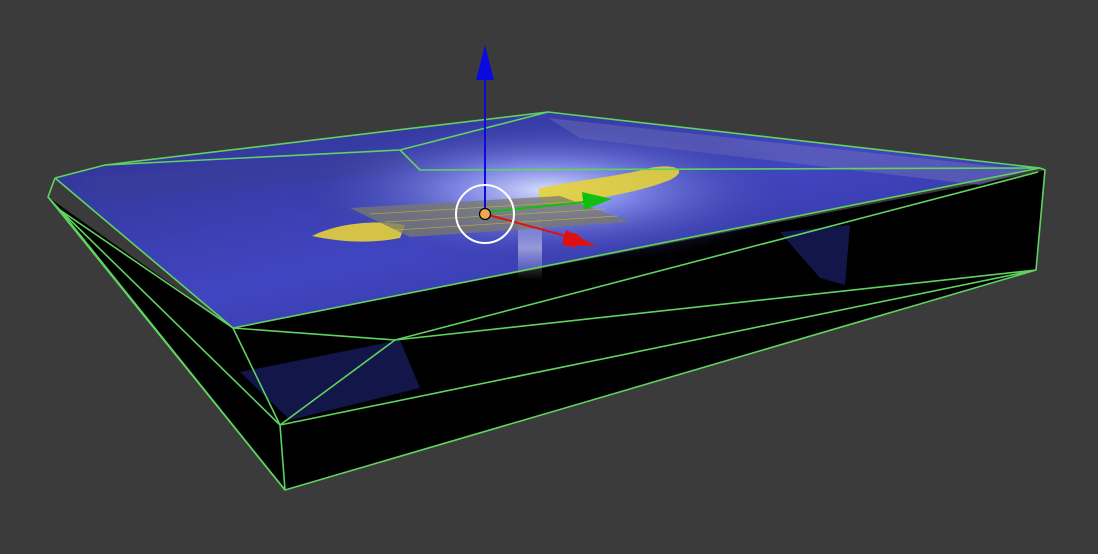 This screenshot has width=1098, height=554. What do you see at coordinates (572, 240) in the screenshot?
I see `x-axis-cone-base` at bounding box center [572, 240].